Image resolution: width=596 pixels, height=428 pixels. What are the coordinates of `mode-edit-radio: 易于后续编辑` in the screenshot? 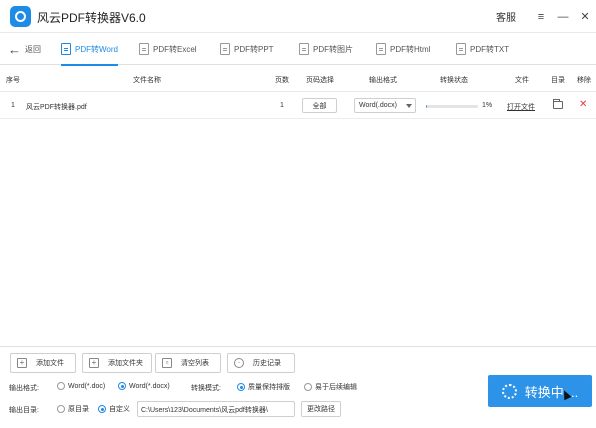 It's located at (330, 387).